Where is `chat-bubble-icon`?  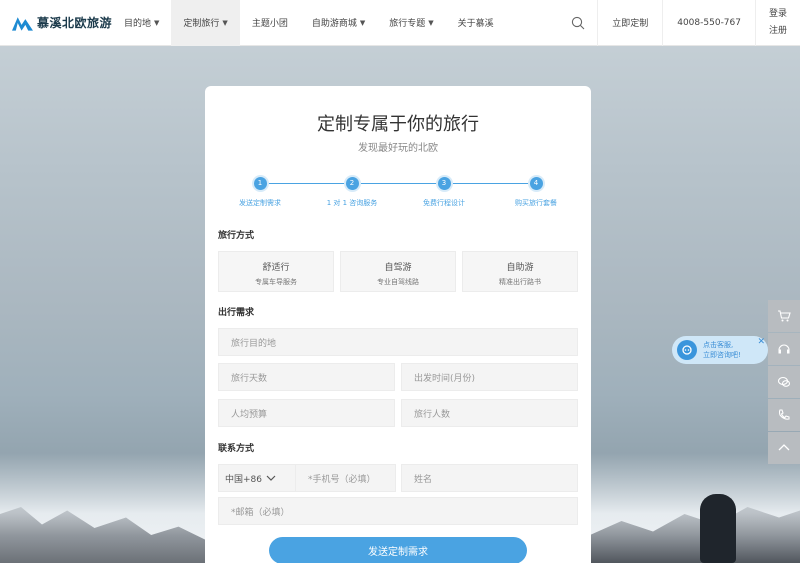 chat-bubble-icon is located at coordinates (784, 381).